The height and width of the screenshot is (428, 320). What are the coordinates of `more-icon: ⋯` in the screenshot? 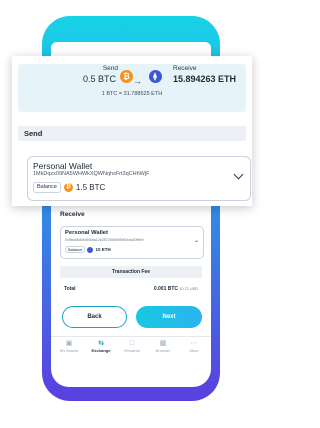 It's located at (194, 343).